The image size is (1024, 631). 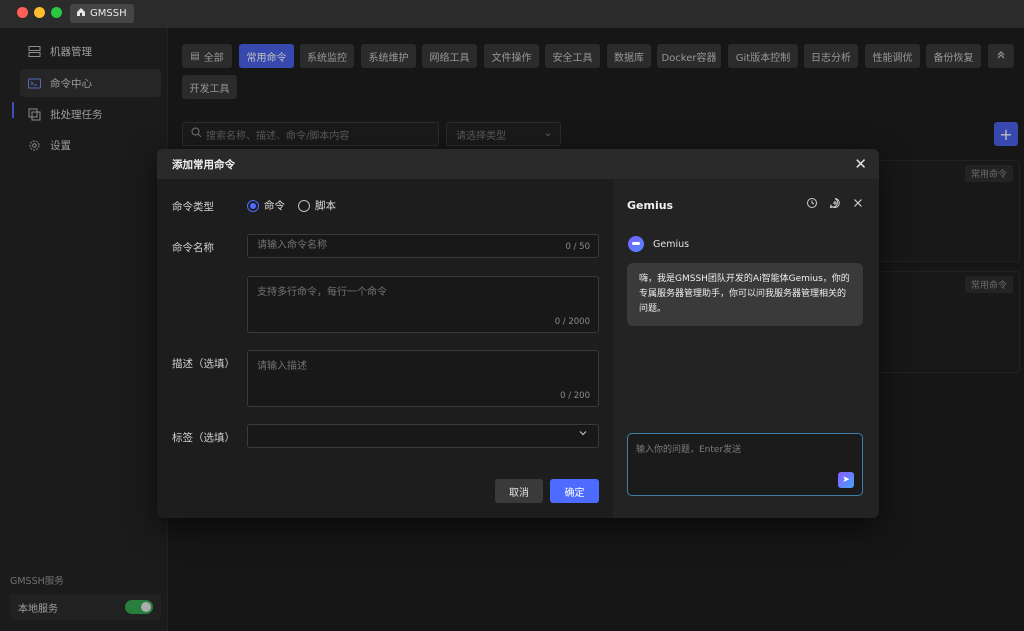 I want to click on radio-script: 脚本, so click(x=317, y=205).